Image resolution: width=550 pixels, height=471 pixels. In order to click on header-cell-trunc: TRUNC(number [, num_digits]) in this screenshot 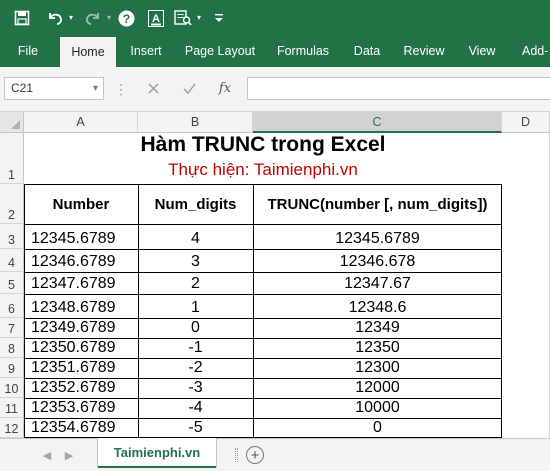, I will do `click(377, 204)`.